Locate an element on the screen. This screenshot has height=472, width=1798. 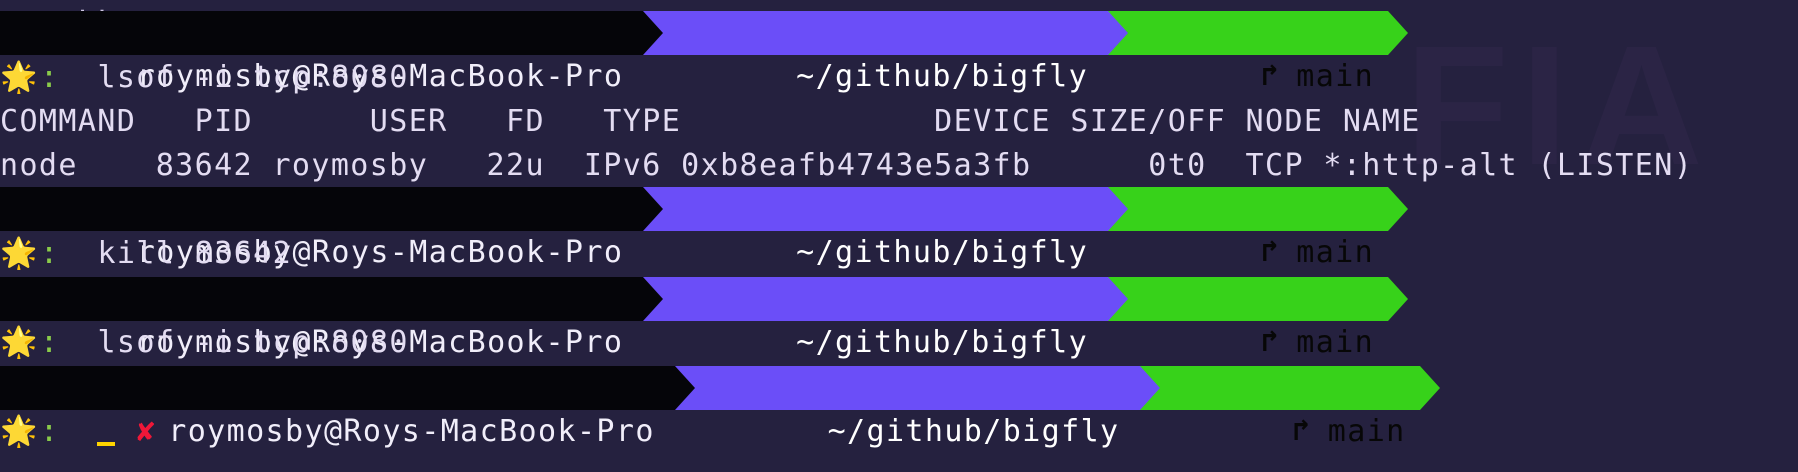
command-text: kill 83642 is located at coordinates (195, 253).